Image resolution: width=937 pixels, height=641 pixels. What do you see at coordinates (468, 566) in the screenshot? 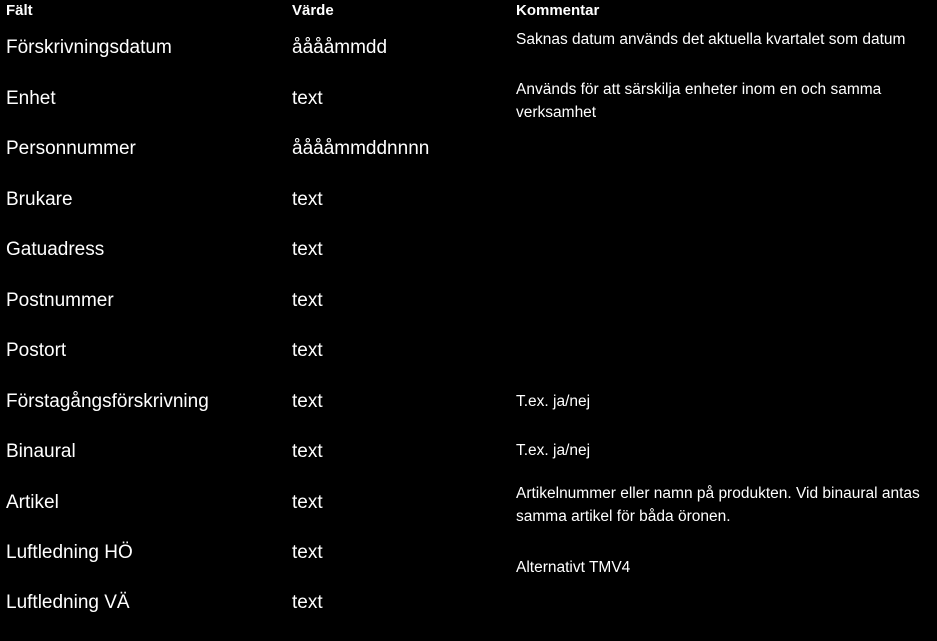
I see `table-row: Luftledning HÖ text Alternativt TMV4` at bounding box center [468, 566].